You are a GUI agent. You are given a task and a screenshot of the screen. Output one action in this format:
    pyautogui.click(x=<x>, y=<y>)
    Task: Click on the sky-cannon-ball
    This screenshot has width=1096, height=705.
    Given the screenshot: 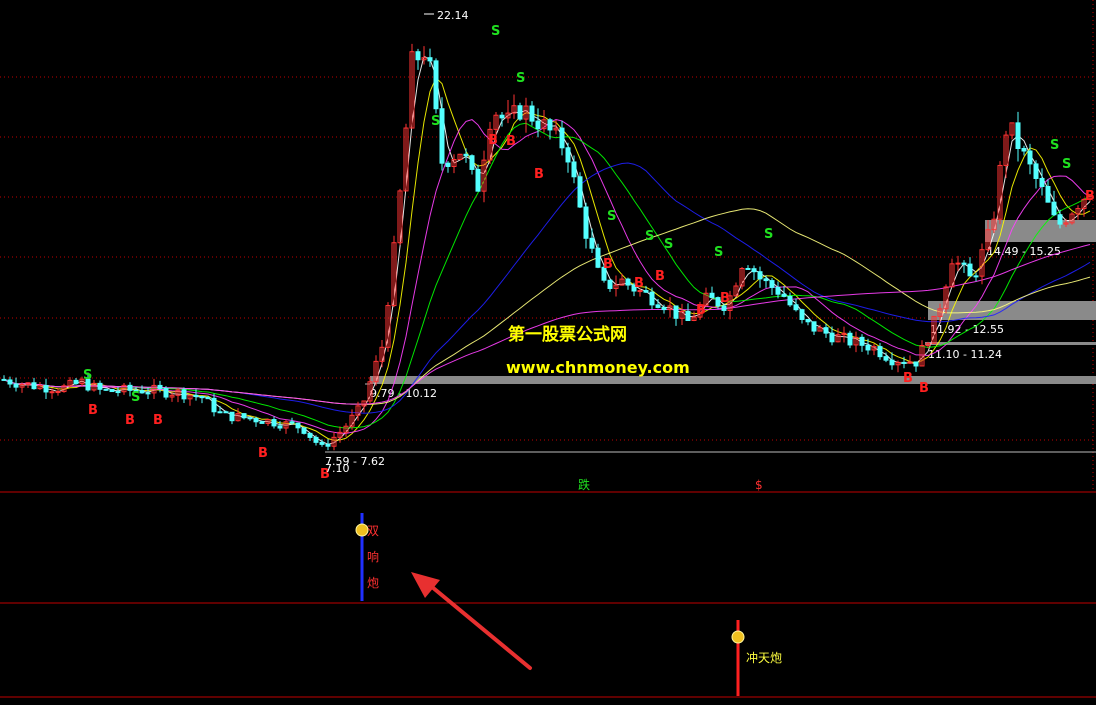 What is the action you would take?
    pyautogui.click(x=738, y=637)
    